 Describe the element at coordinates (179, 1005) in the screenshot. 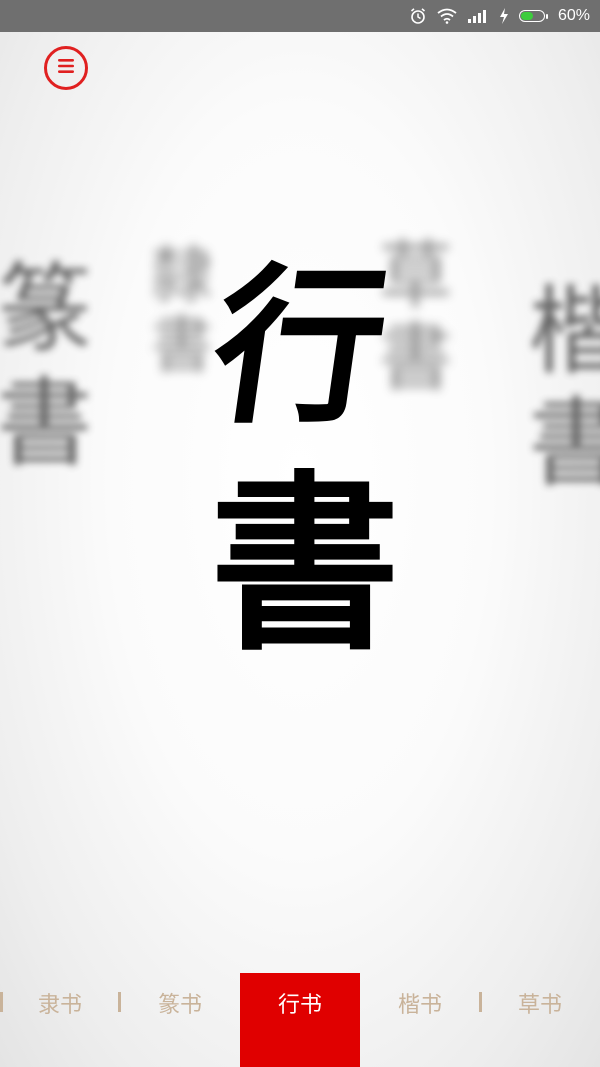

I see `tab-label: 篆书` at that location.